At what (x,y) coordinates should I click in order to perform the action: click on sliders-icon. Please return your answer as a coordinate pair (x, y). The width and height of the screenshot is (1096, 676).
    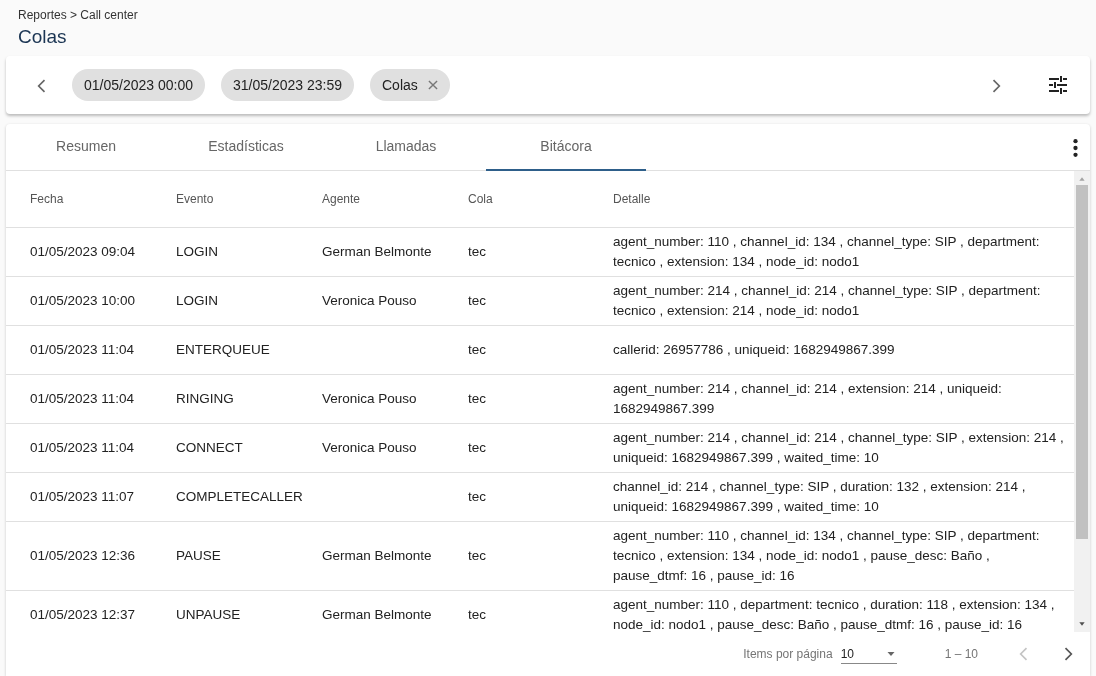
    Looking at the image, I should click on (1058, 85).